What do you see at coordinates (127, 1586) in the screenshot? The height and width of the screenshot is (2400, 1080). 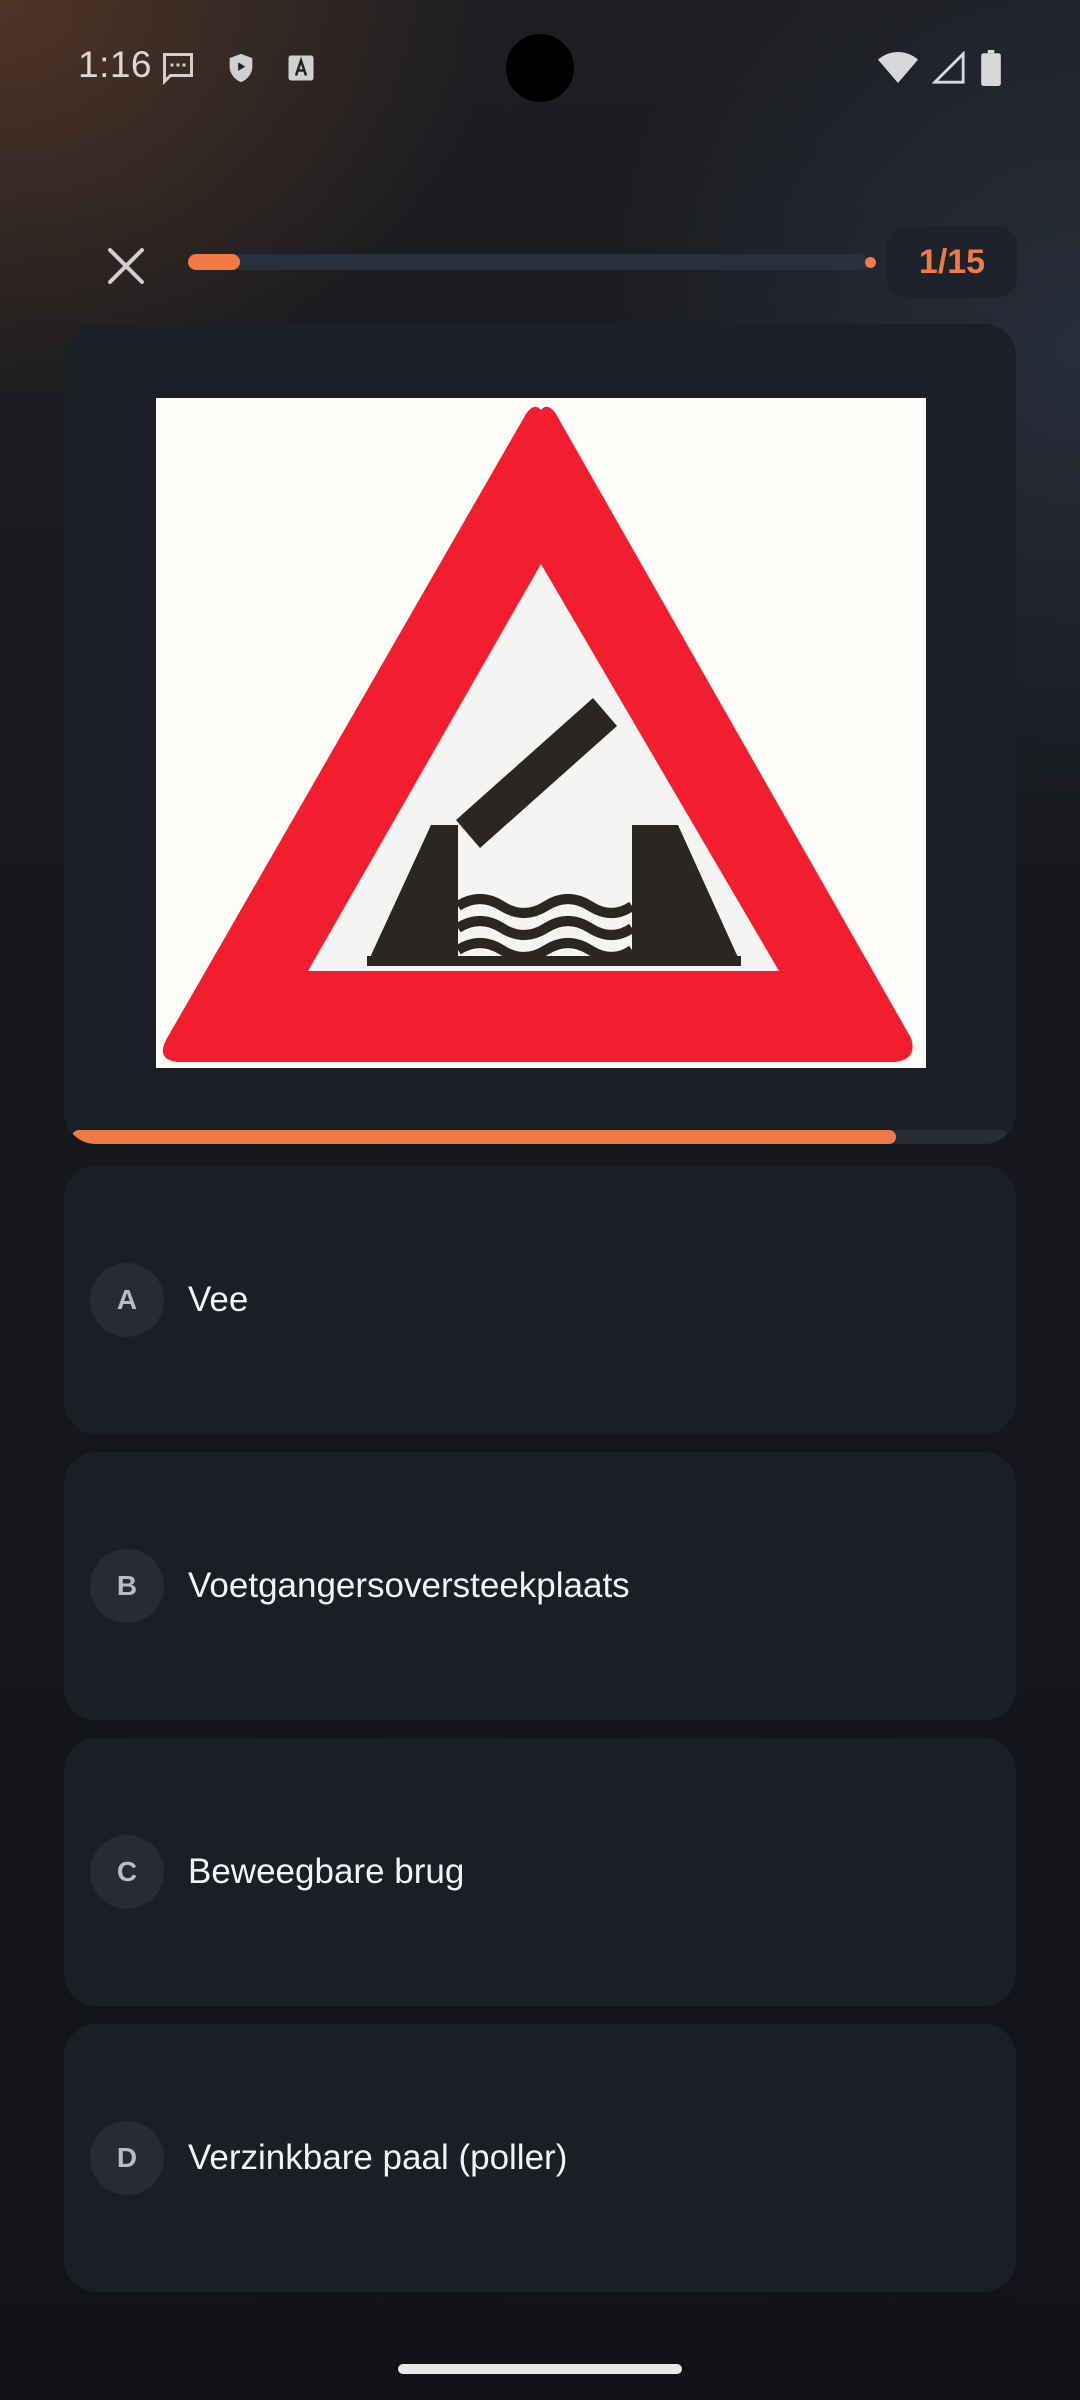 I see `option-letter: B` at bounding box center [127, 1586].